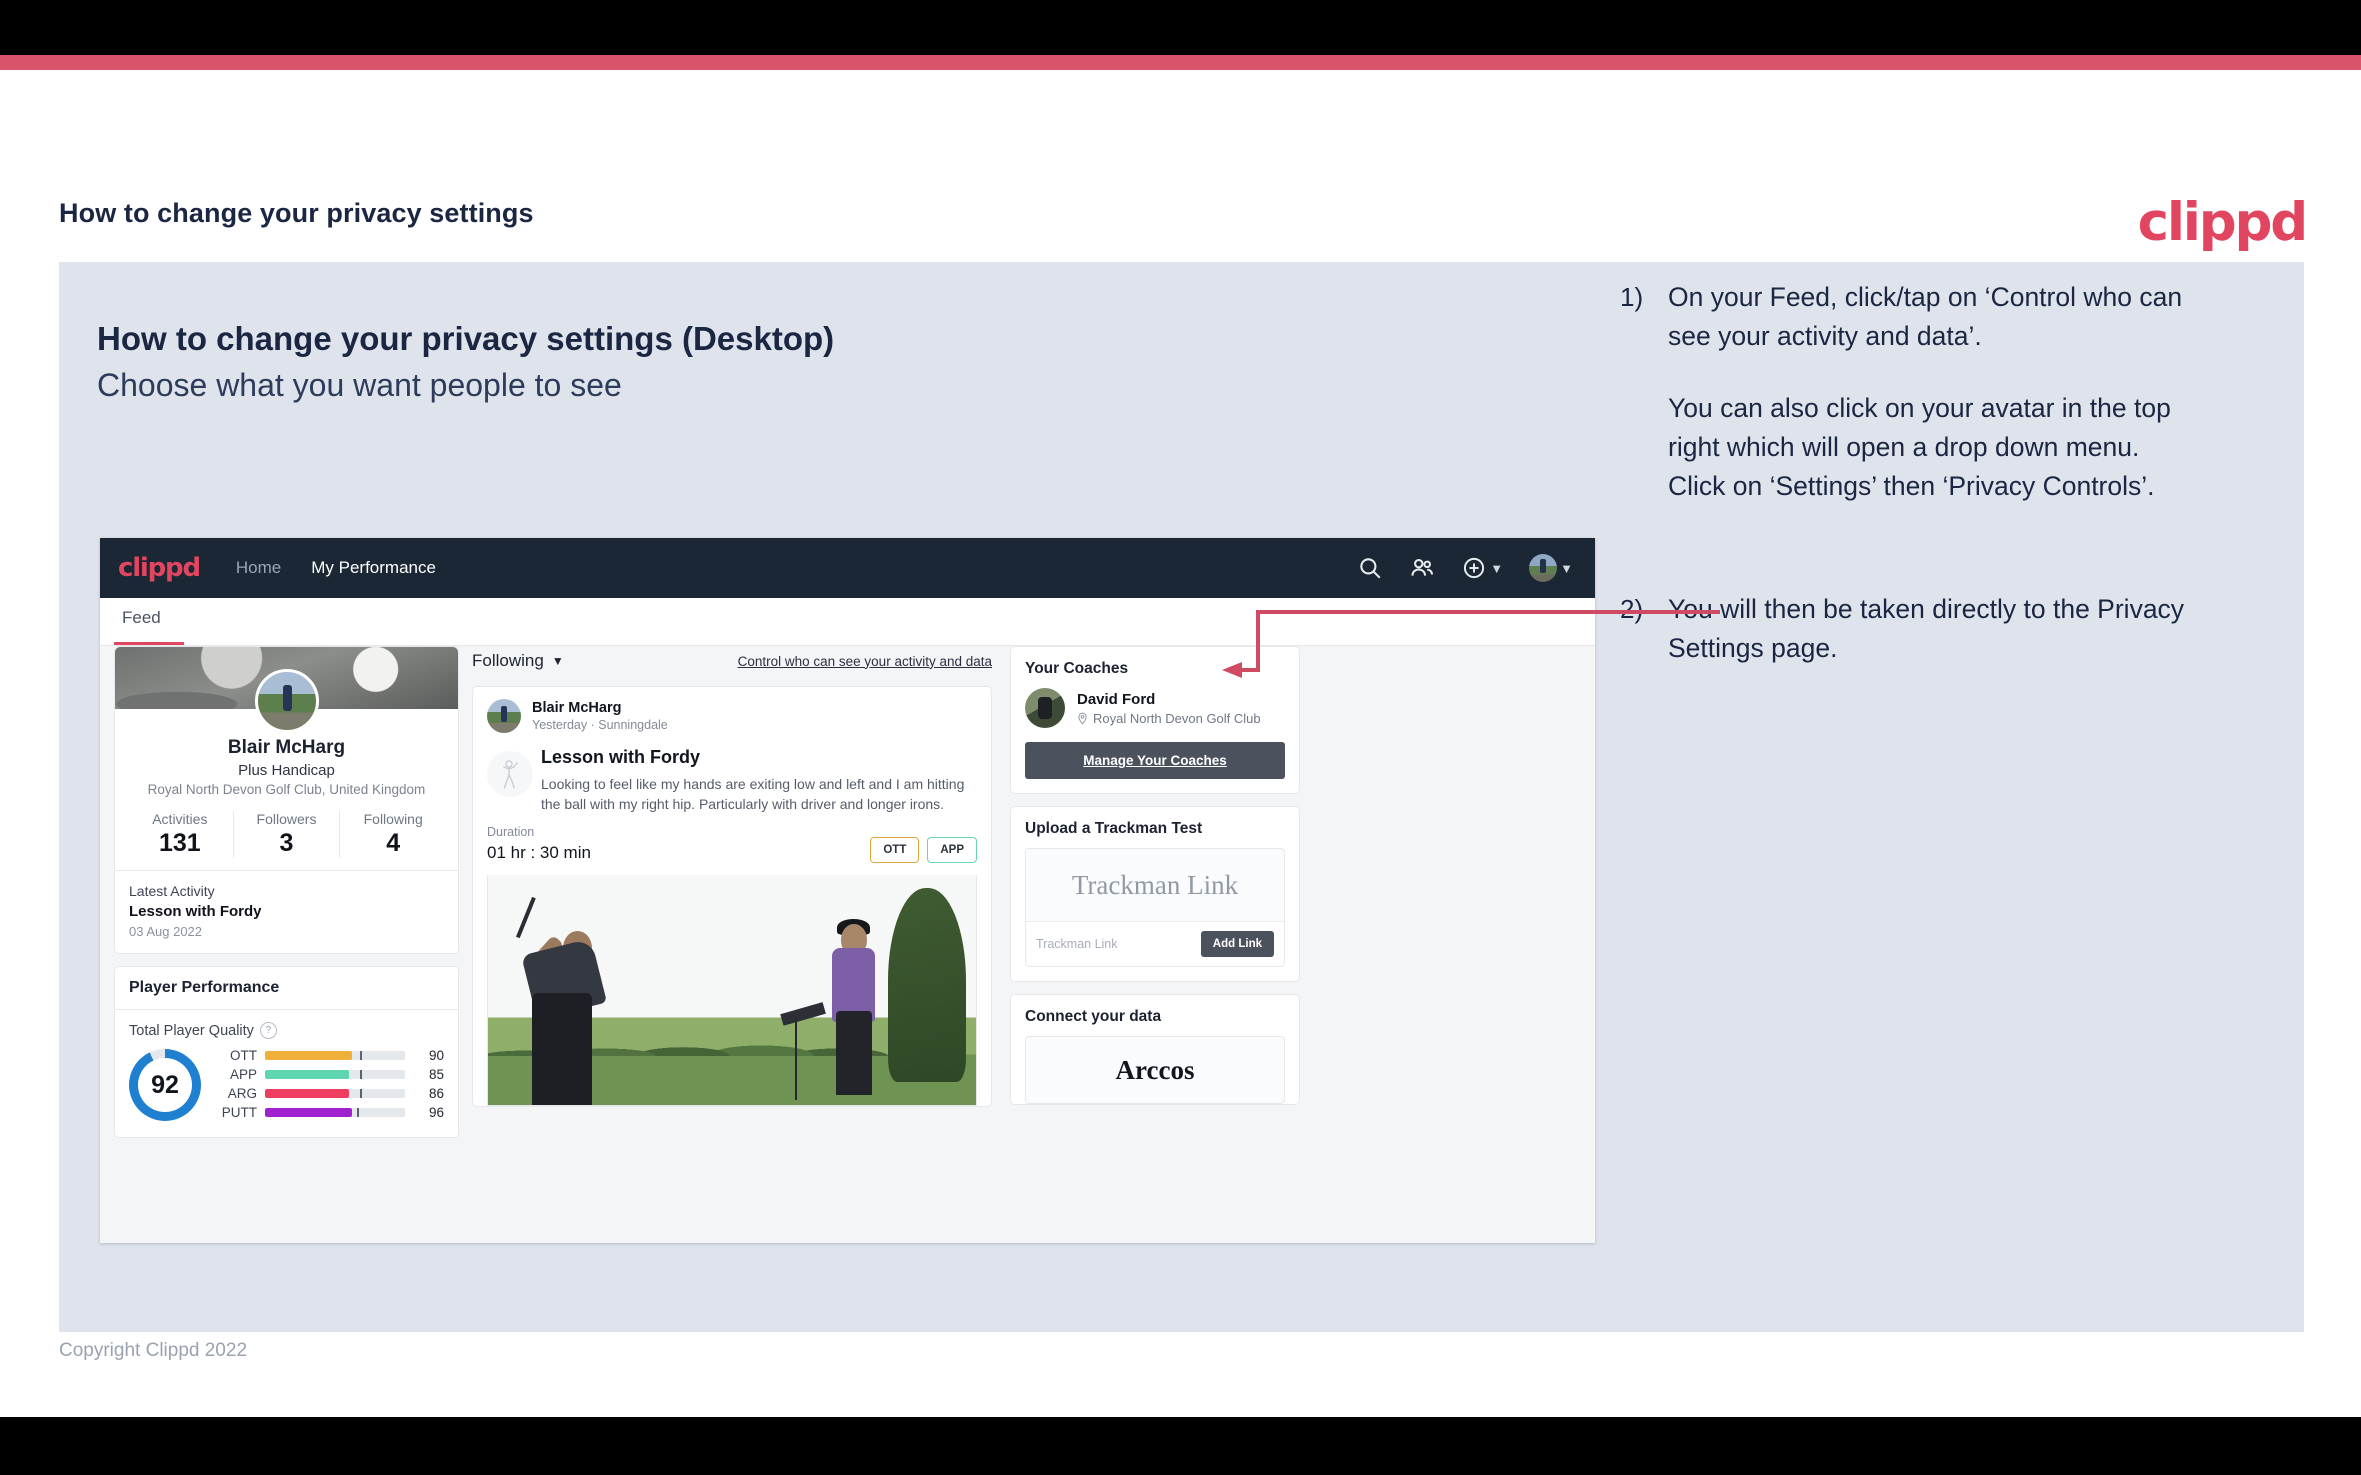 The image size is (2361, 1475). What do you see at coordinates (1155, 907) in the screenshot?
I see `trackman-upload-box: Trackman Link Trackman Link Add Link` at bounding box center [1155, 907].